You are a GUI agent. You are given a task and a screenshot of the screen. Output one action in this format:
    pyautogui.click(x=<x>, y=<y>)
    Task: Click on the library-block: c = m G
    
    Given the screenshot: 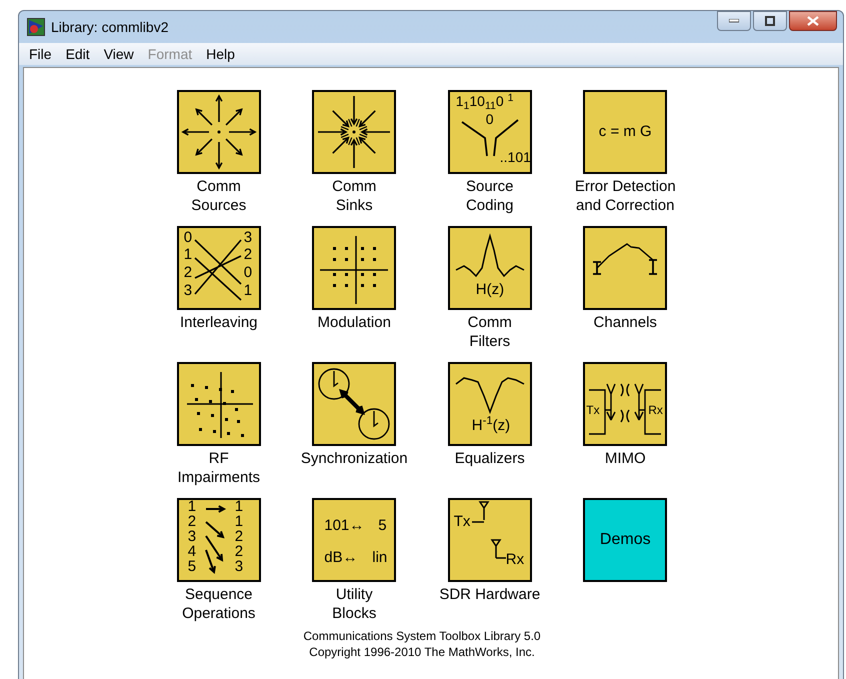 What is the action you would take?
    pyautogui.click(x=625, y=132)
    